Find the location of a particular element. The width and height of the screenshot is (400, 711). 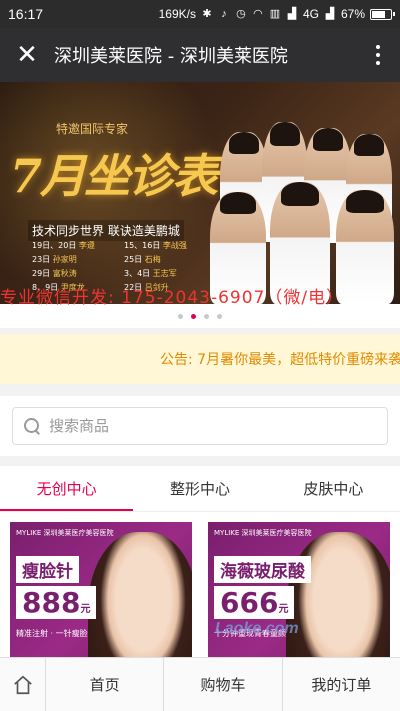

signal-icon-2: ▟ is located at coordinates (330, 14).